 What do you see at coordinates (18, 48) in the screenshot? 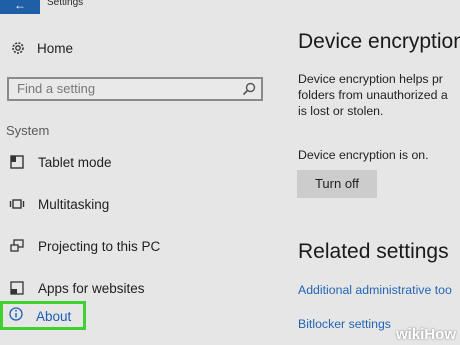
I see `gear-icon` at bounding box center [18, 48].